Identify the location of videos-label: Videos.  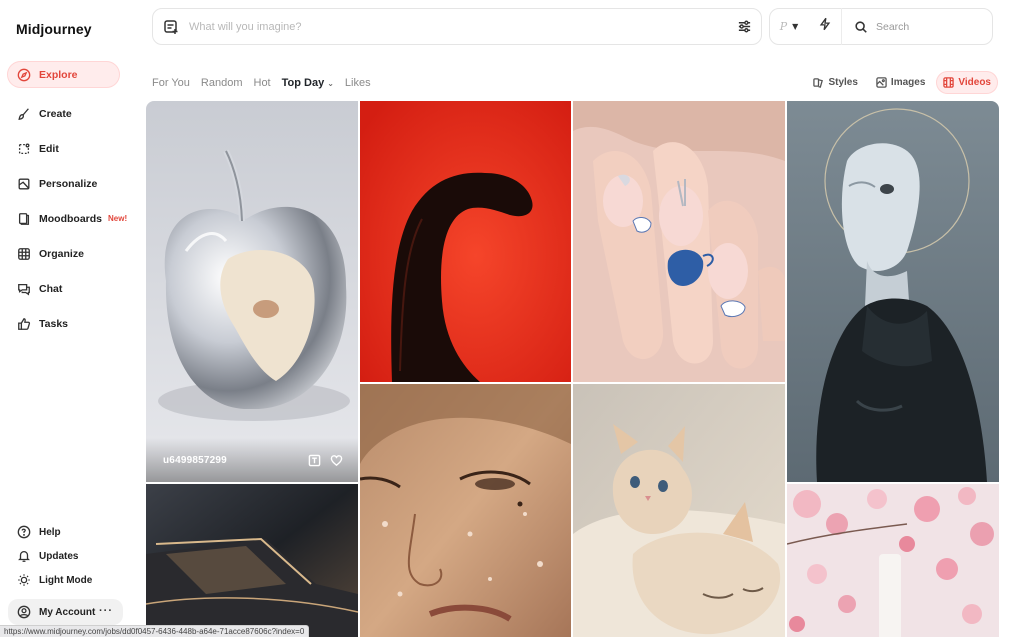
(974, 82).